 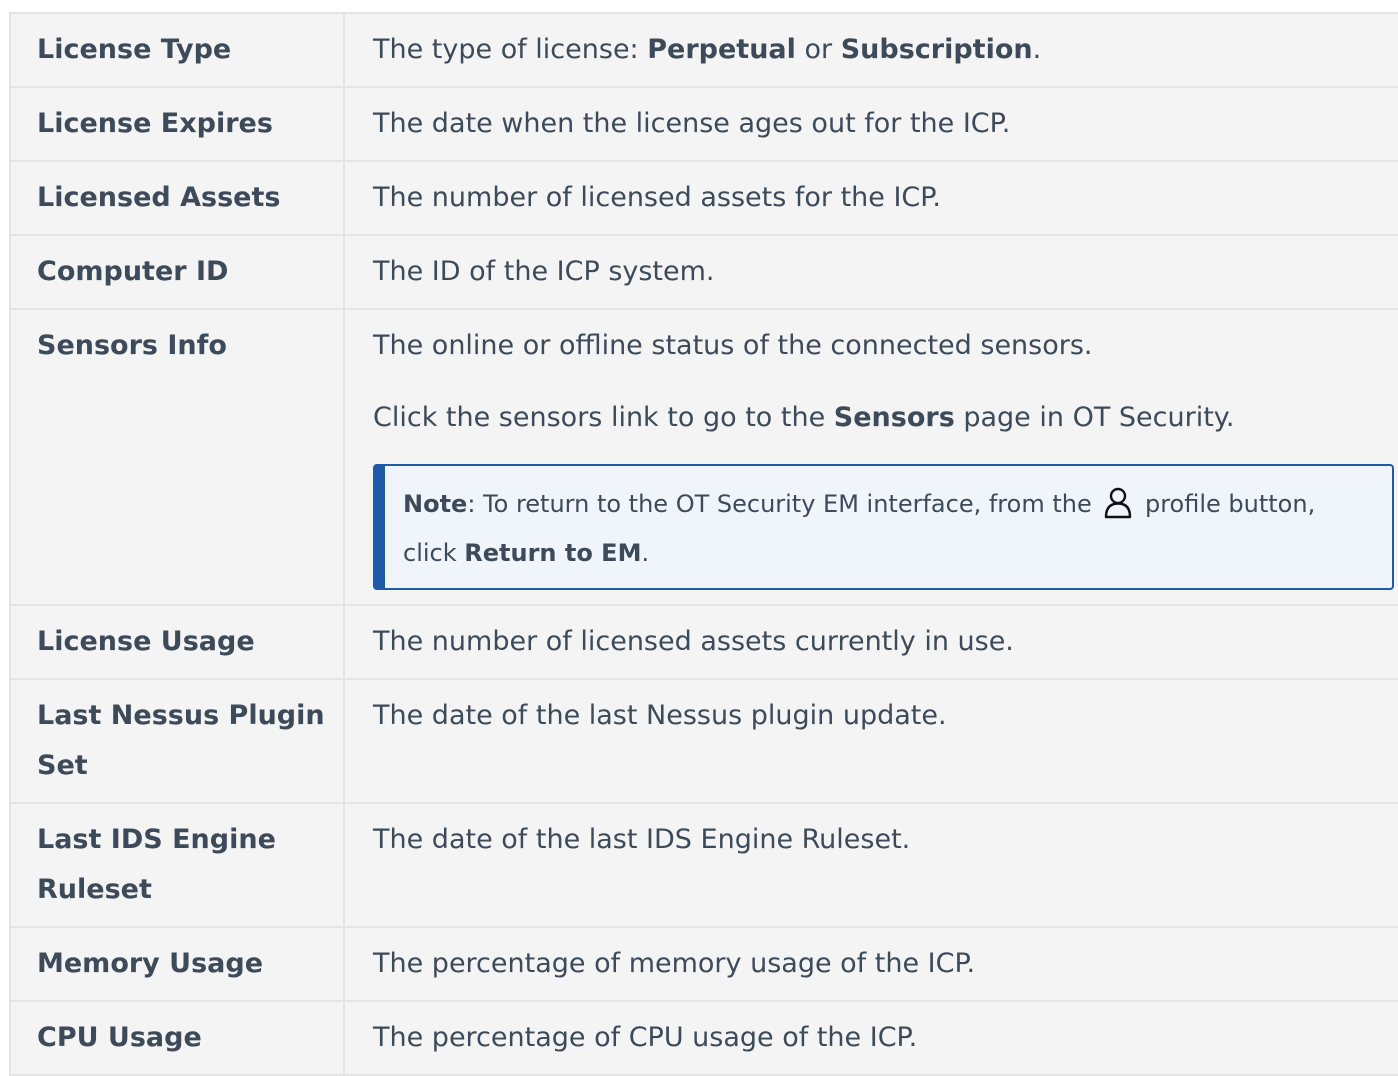 I want to click on term-cell: License Expires, so click(x=178, y=124).